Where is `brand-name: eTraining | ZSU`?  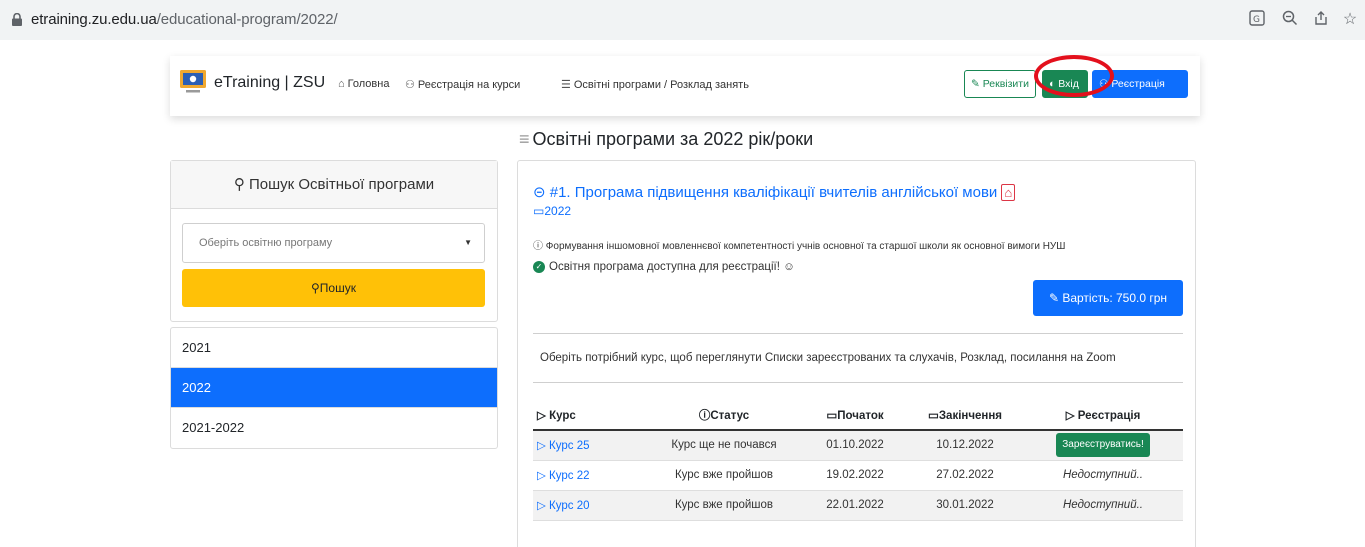 brand-name: eTraining | ZSU is located at coordinates (269, 83).